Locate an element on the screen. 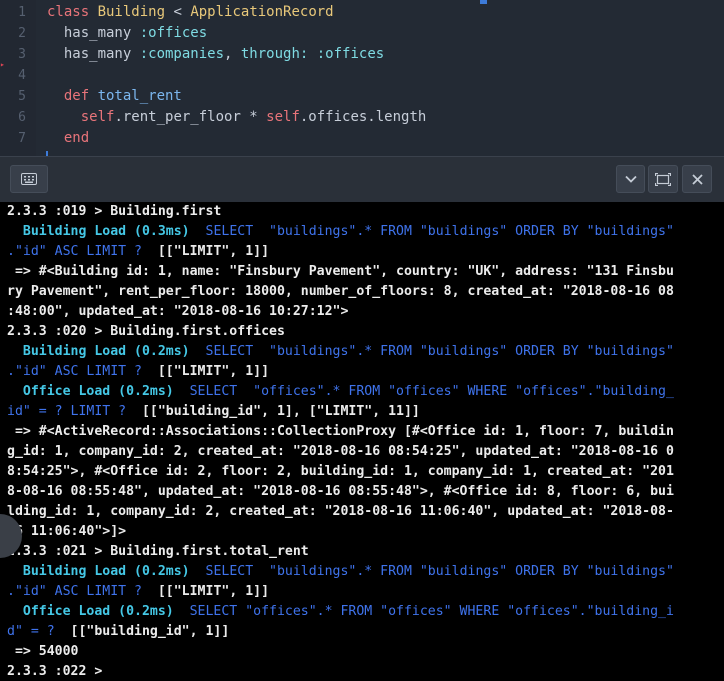  terminal-text: 2.3.3 :019 > Building.first is located at coordinates (114, 211).